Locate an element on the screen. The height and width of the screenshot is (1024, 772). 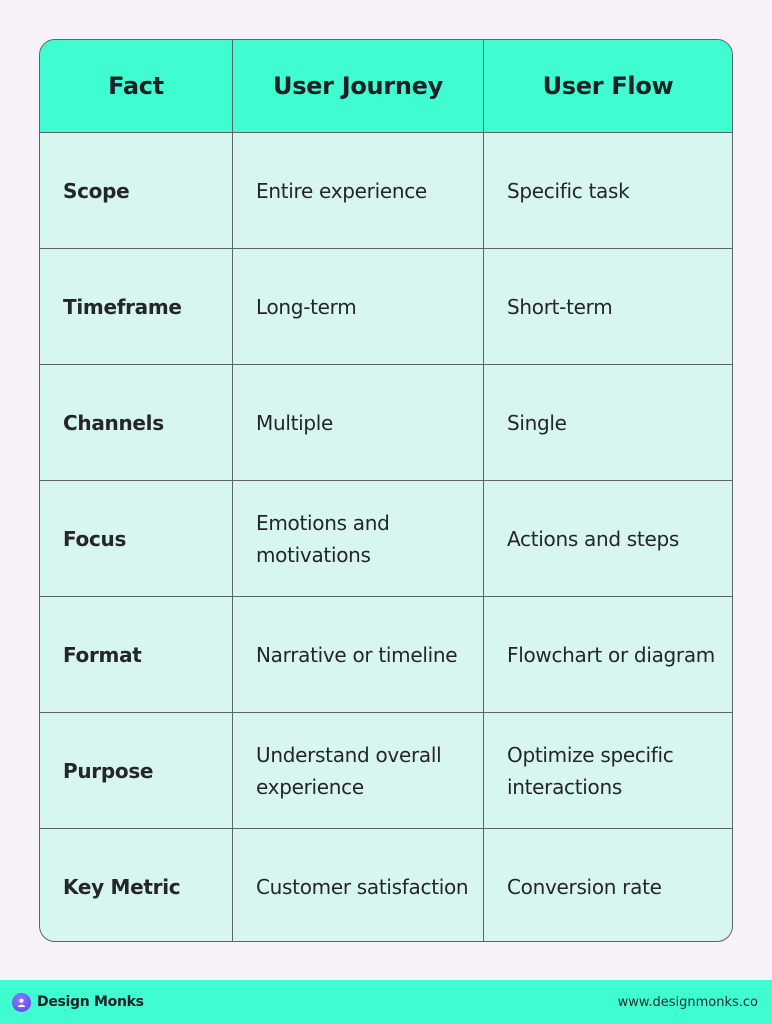
footer-bar: Design Monks www.designmonks.co is located at coordinates (386, 1002).